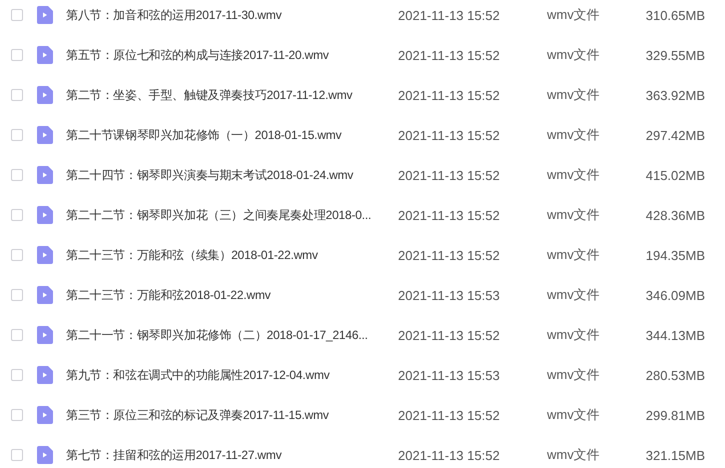 The height and width of the screenshot is (468, 725). Describe the element at coordinates (232, 175) in the screenshot. I see `file-name: 第二十四节：钢琴即兴演奏与期末考试2018-01-24.wmv` at that location.